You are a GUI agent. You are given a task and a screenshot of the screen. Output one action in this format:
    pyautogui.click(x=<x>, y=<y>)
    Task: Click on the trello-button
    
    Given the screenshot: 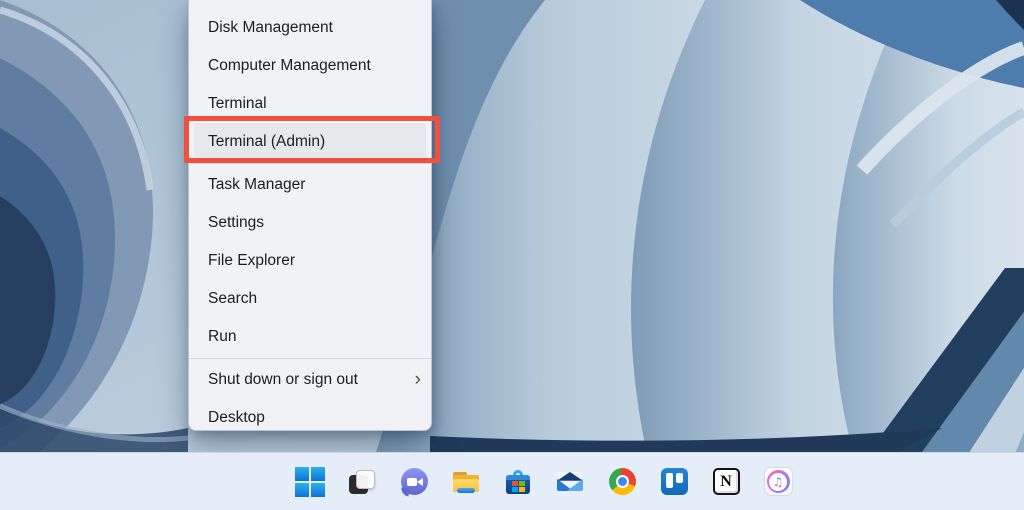 What is the action you would take?
    pyautogui.click(x=674, y=482)
    